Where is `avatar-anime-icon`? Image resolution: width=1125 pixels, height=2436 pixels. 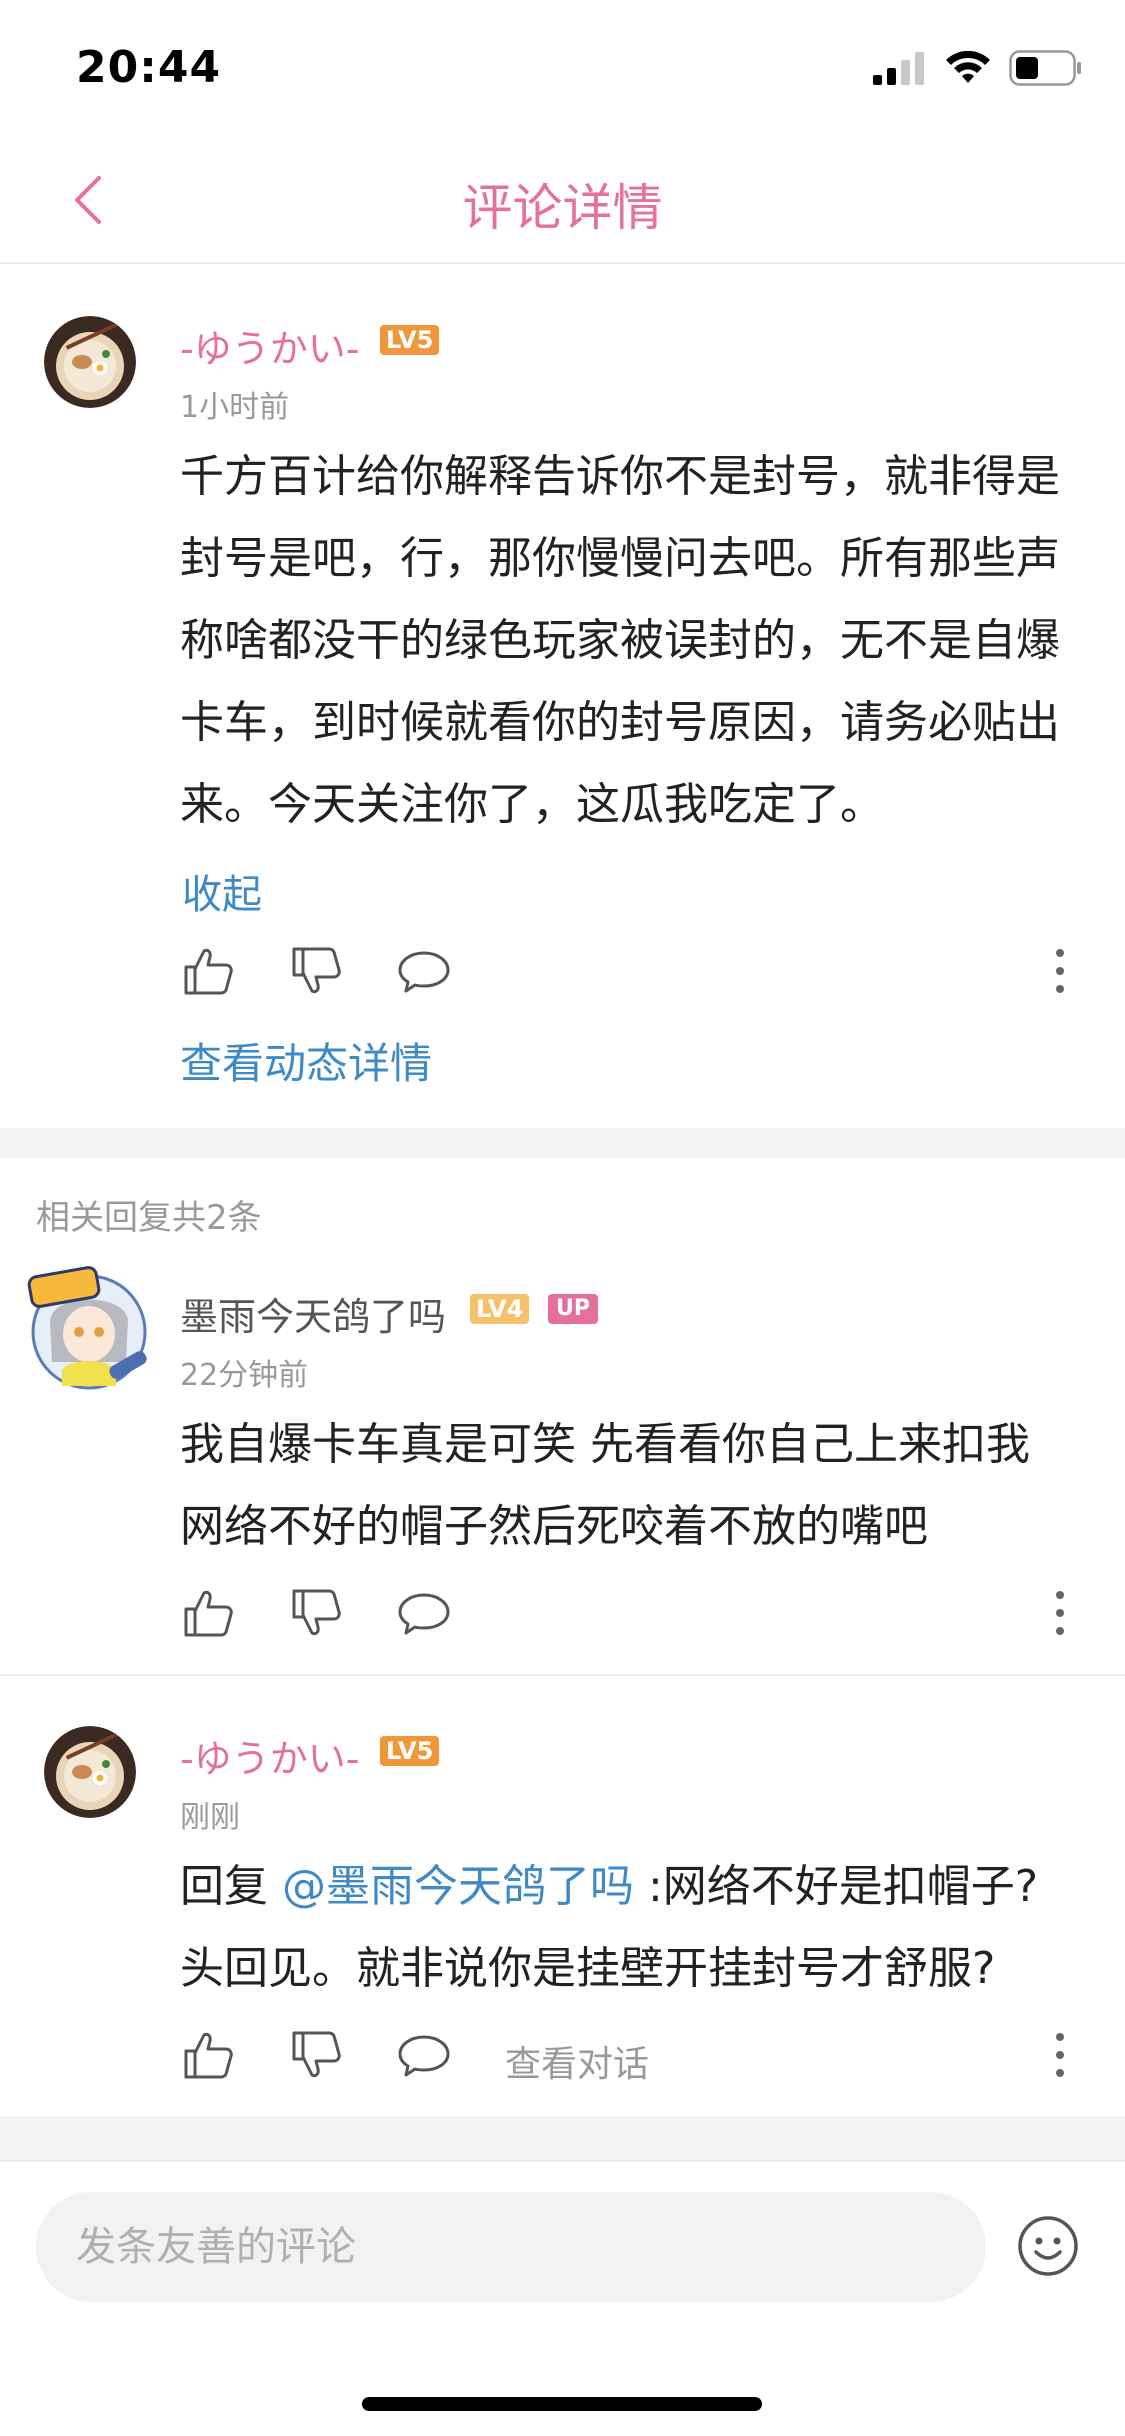
avatar-anime-icon is located at coordinates (87, 1328).